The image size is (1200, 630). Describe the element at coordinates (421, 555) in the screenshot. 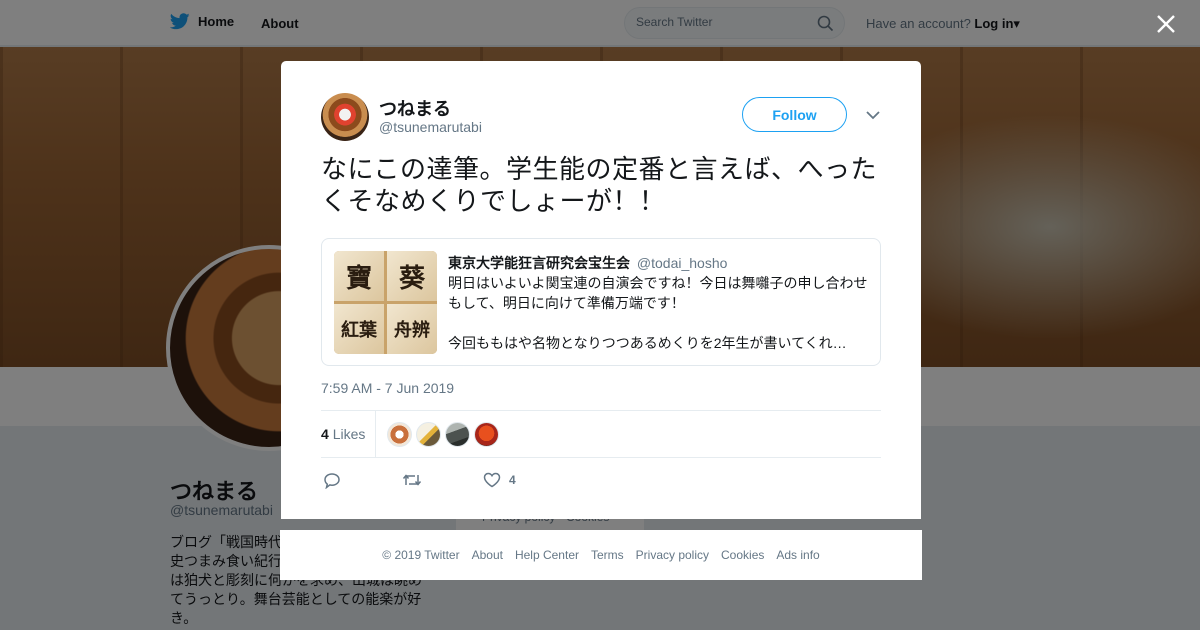

I see `footer-copyright: © 2019 Twitter` at that location.